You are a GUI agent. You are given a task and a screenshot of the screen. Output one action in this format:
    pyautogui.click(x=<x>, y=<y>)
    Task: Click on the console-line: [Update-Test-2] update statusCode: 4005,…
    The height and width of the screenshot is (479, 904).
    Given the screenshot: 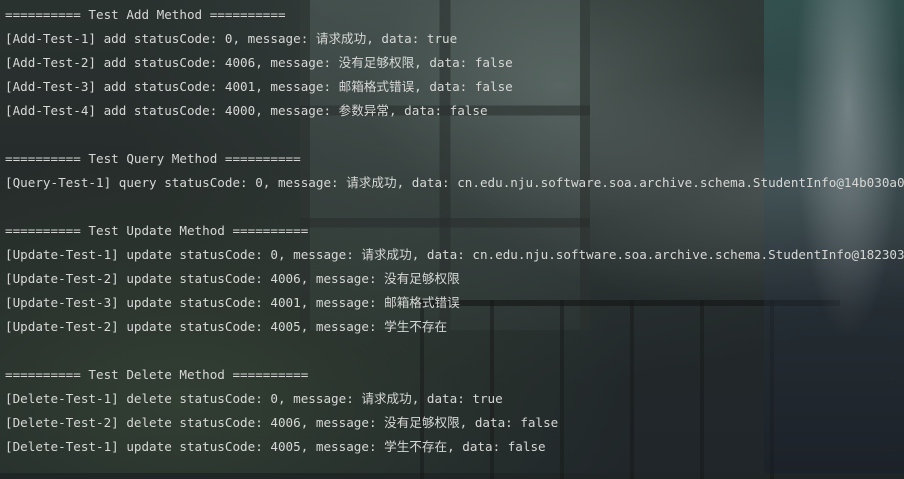 What is the action you would take?
    pyautogui.click(x=226, y=326)
    